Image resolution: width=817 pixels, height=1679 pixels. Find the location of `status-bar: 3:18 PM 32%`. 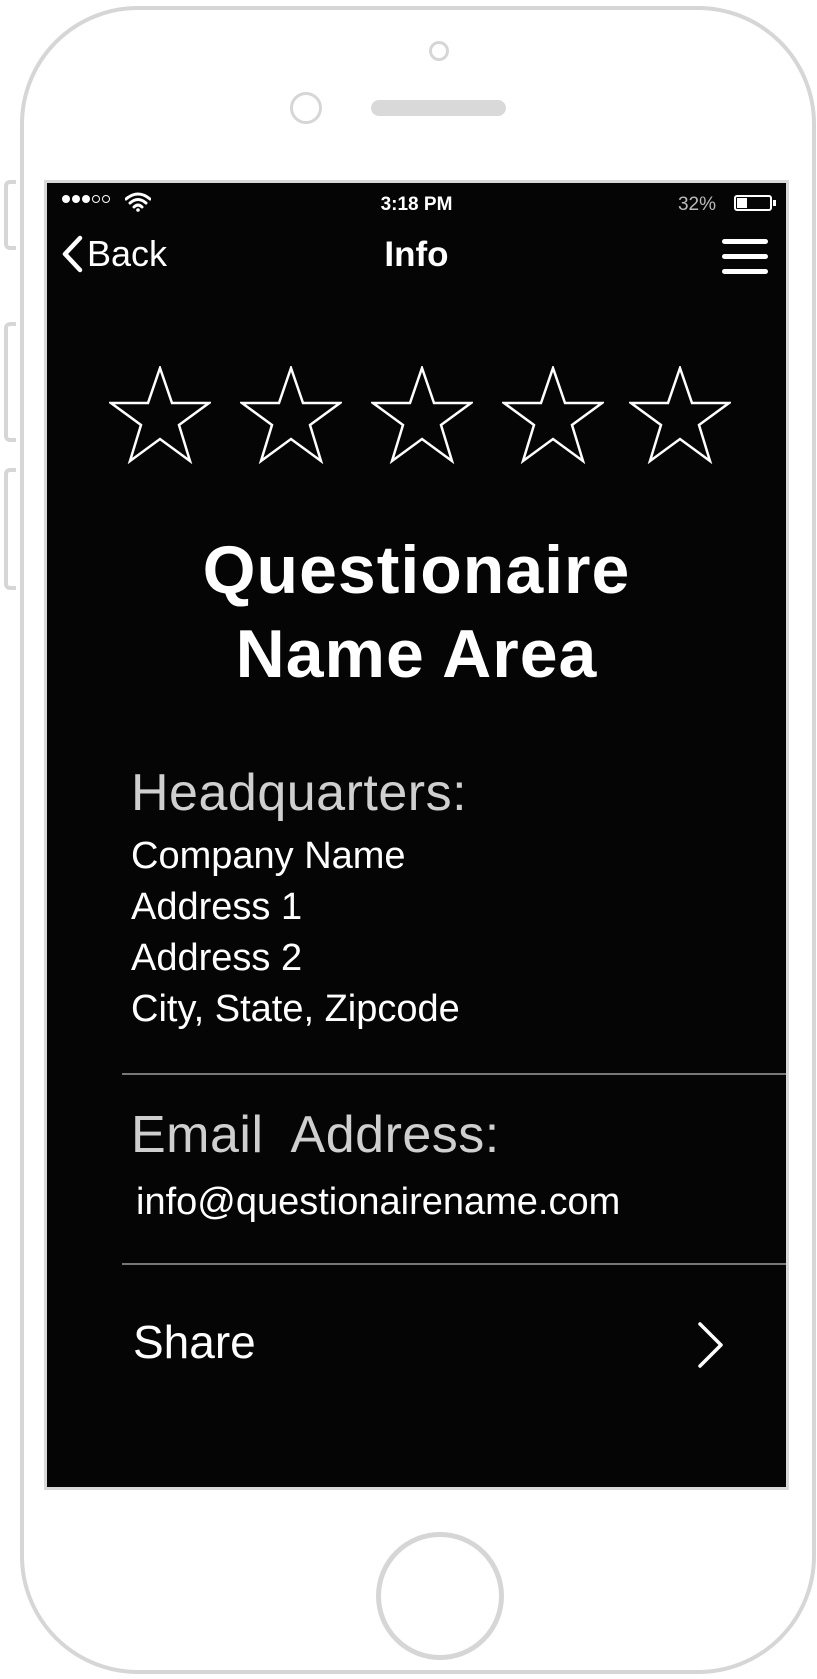

status-bar: 3:18 PM 32% is located at coordinates (416, 203).